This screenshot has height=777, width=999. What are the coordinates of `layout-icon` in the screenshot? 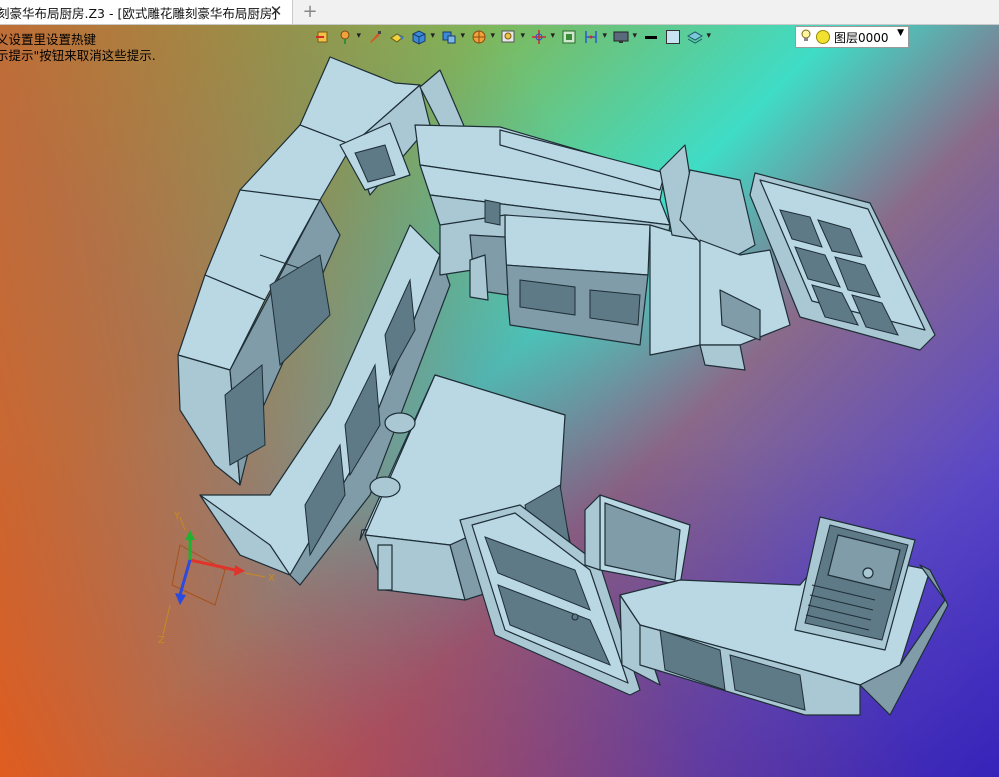 It's located at (593, 37).